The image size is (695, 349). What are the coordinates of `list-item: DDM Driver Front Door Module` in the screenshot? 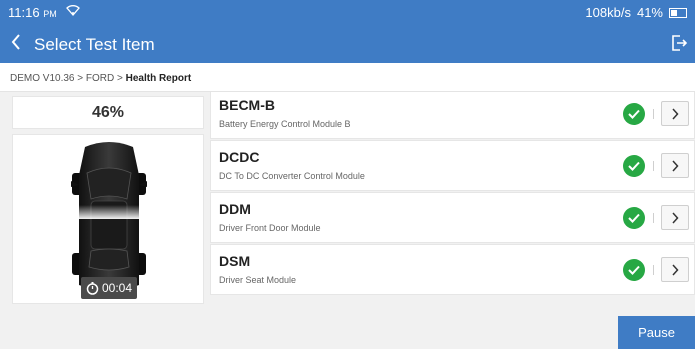 It's located at (452, 217).